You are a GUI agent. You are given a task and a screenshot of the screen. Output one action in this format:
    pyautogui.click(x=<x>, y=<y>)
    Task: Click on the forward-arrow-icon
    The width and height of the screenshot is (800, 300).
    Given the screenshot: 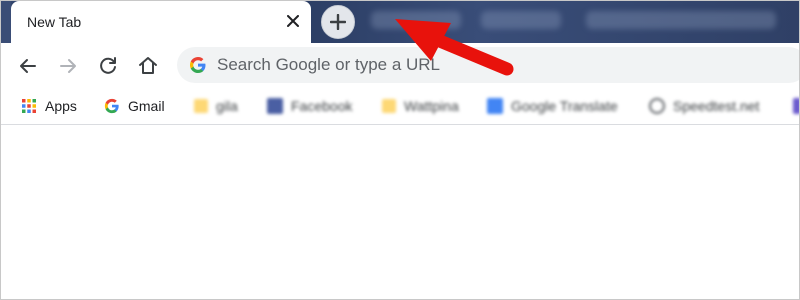 What is the action you would take?
    pyautogui.click(x=68, y=66)
    